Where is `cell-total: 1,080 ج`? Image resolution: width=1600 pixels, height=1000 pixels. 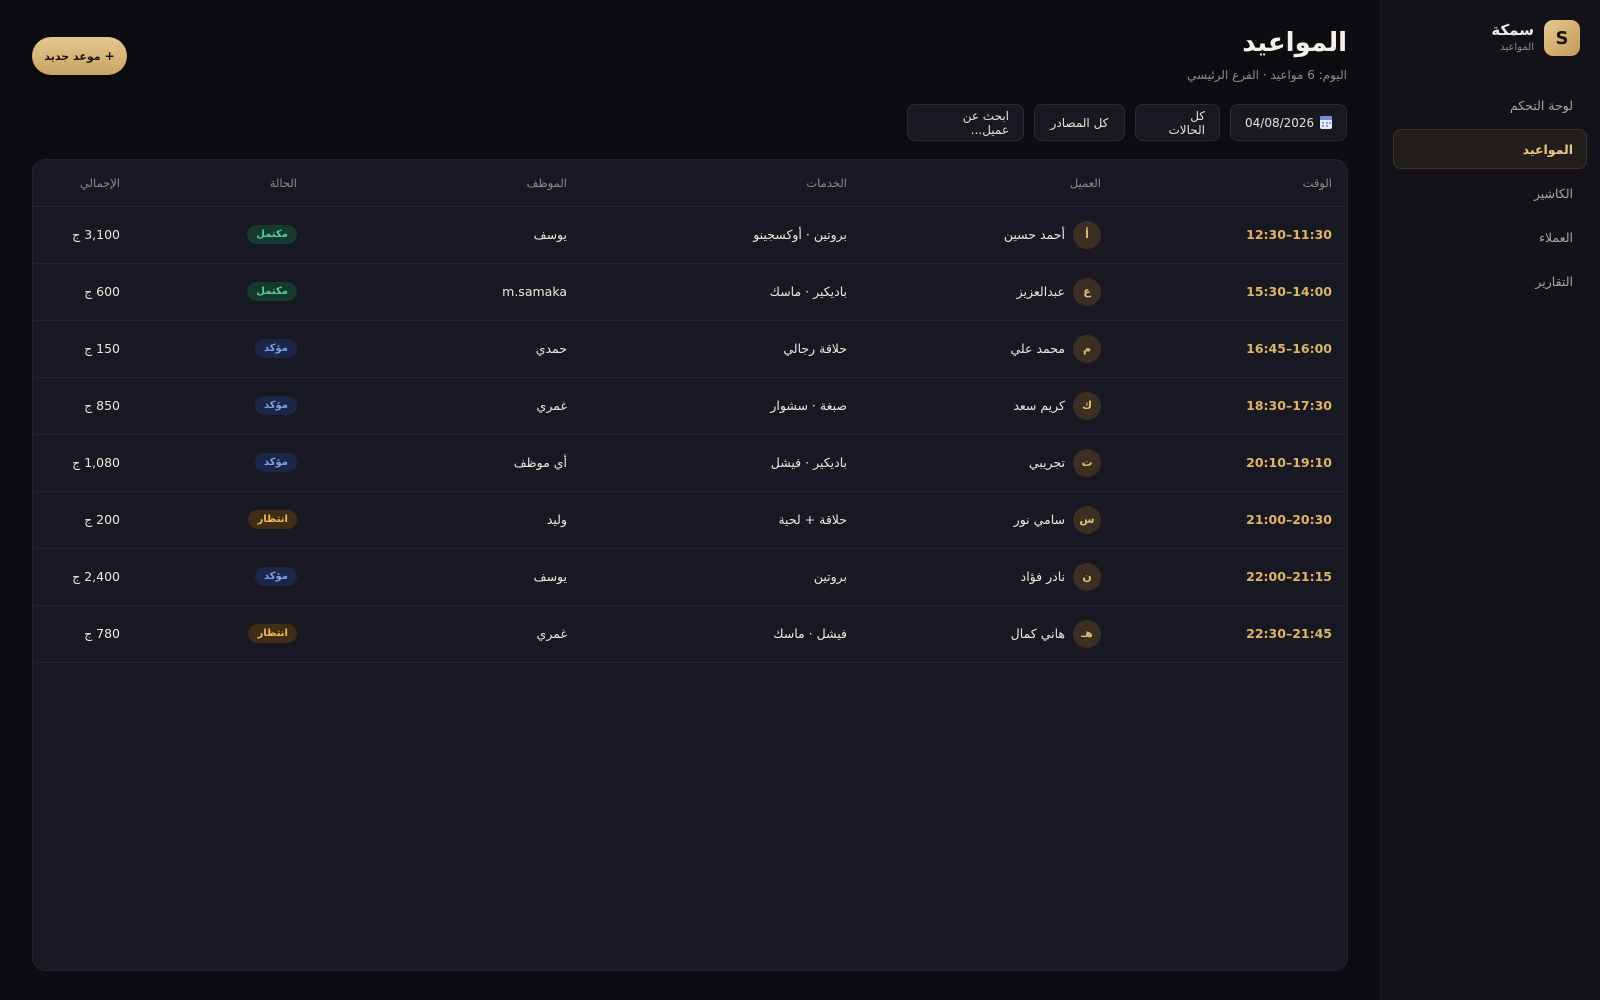
cell-total: 1,080 ج is located at coordinates (96, 462).